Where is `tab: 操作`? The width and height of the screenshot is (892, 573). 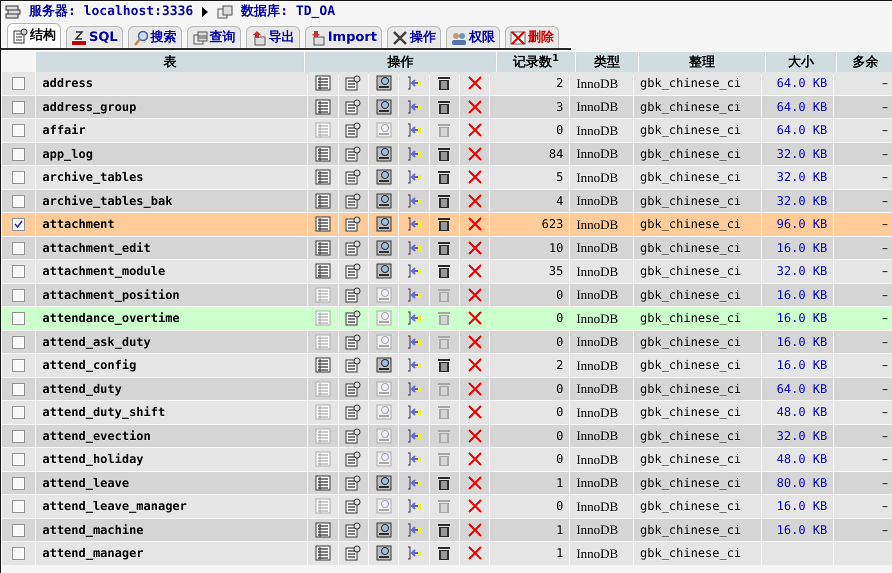 tab: 操作 is located at coordinates (413, 37).